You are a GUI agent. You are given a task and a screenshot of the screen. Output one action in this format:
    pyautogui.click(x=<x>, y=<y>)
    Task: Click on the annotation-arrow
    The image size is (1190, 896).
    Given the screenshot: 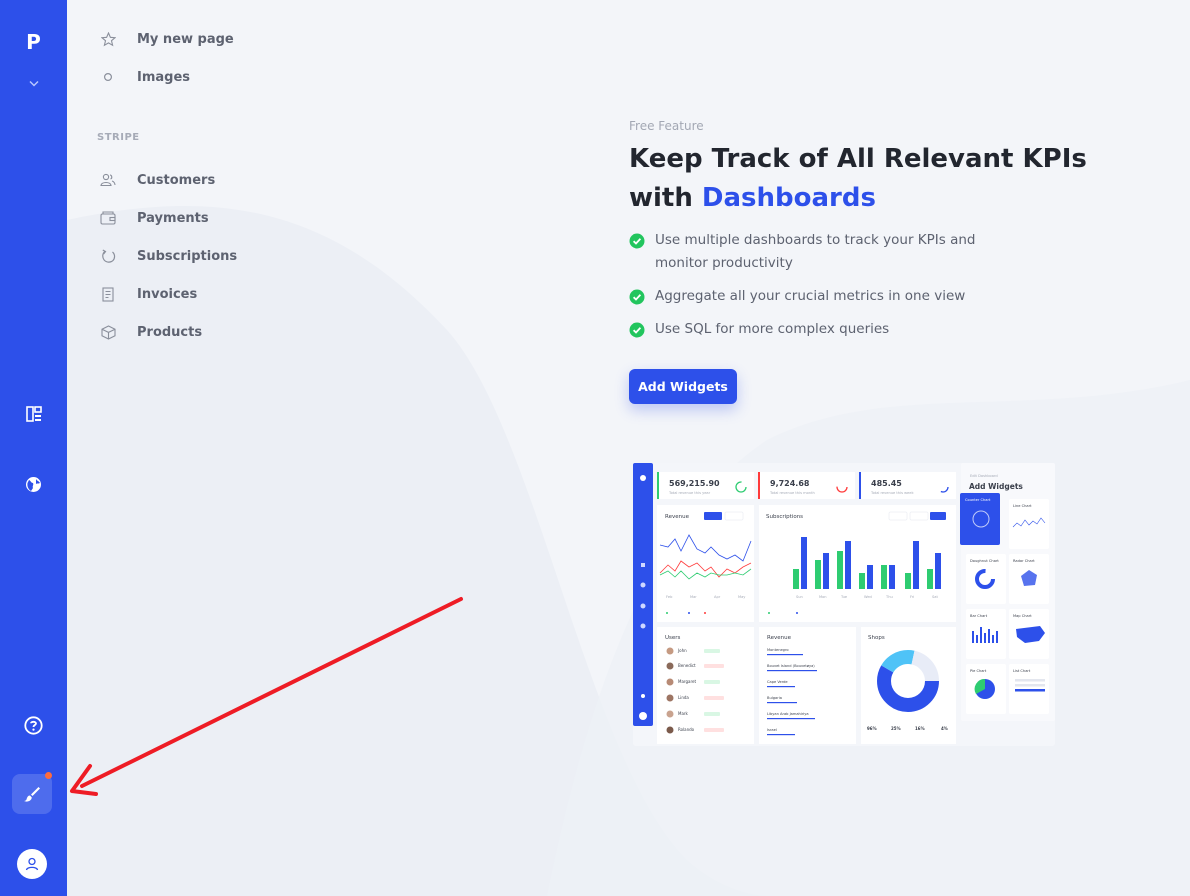 What is the action you would take?
    pyautogui.click(x=266, y=696)
    